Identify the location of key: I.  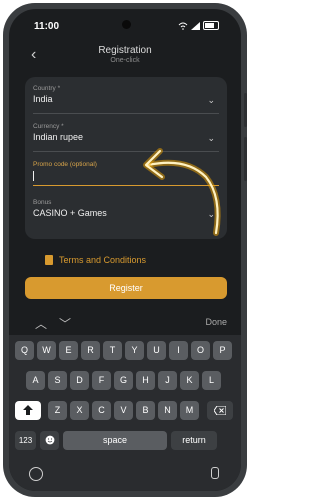
(178, 350).